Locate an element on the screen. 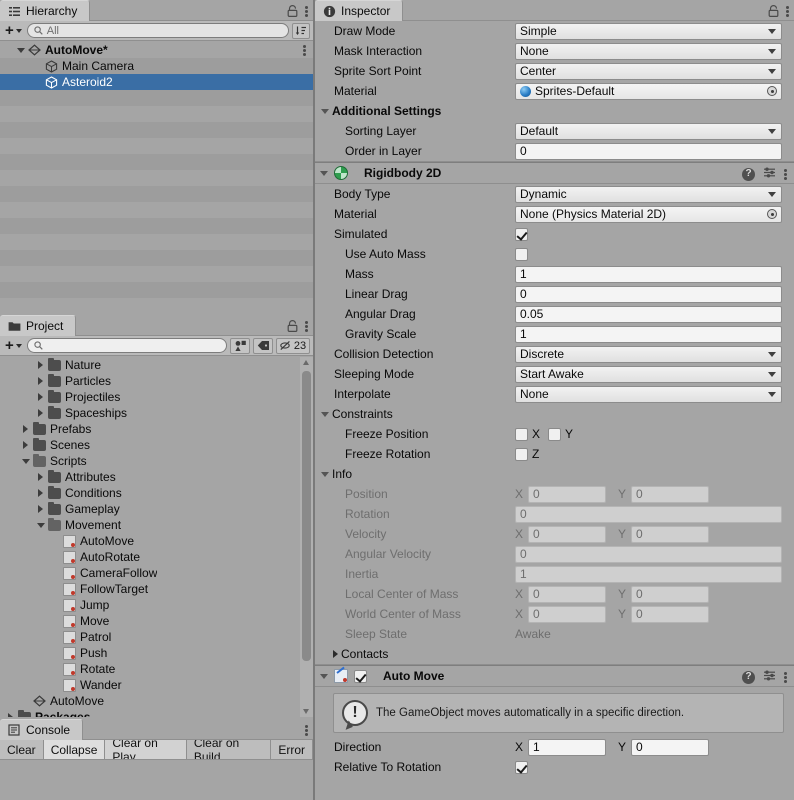 Image resolution: width=794 pixels, height=800 pixels. project-item-push: Push is located at coordinates (150, 653).